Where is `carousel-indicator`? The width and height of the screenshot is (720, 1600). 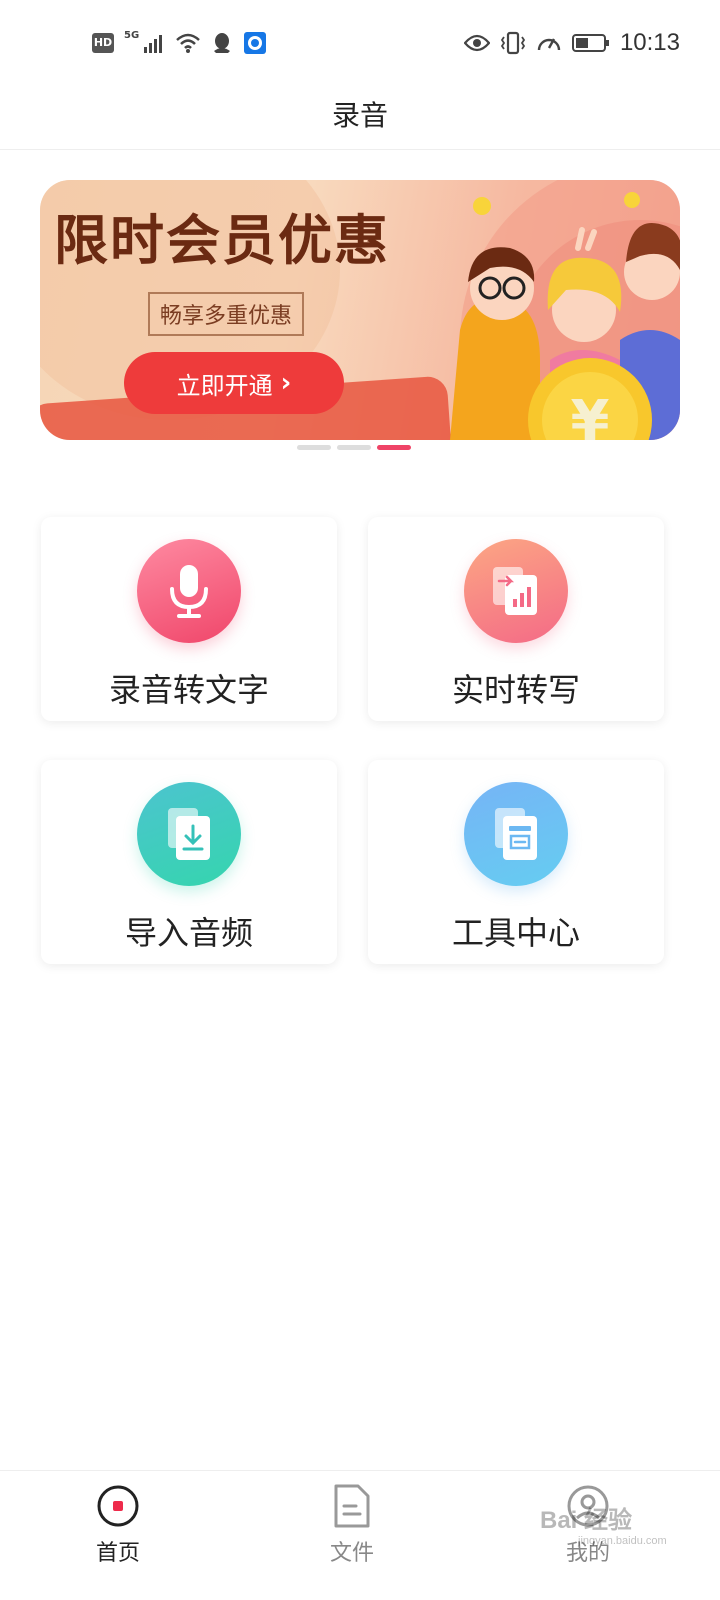
carousel-indicator is located at coordinates (354, 447).